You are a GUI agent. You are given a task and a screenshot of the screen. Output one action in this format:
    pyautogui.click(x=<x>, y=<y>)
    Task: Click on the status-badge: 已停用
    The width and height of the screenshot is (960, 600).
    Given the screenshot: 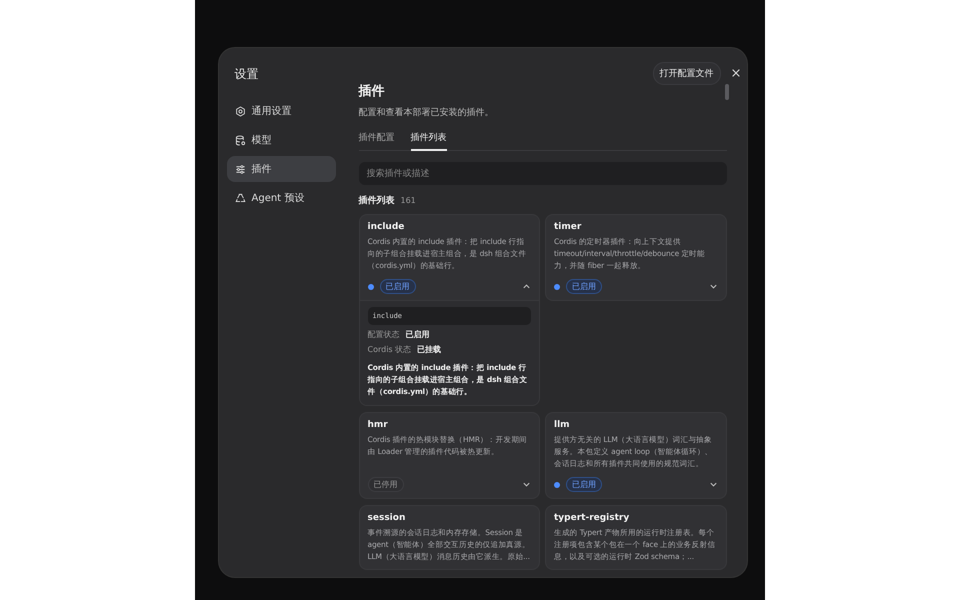 What is the action you would take?
    pyautogui.click(x=386, y=484)
    